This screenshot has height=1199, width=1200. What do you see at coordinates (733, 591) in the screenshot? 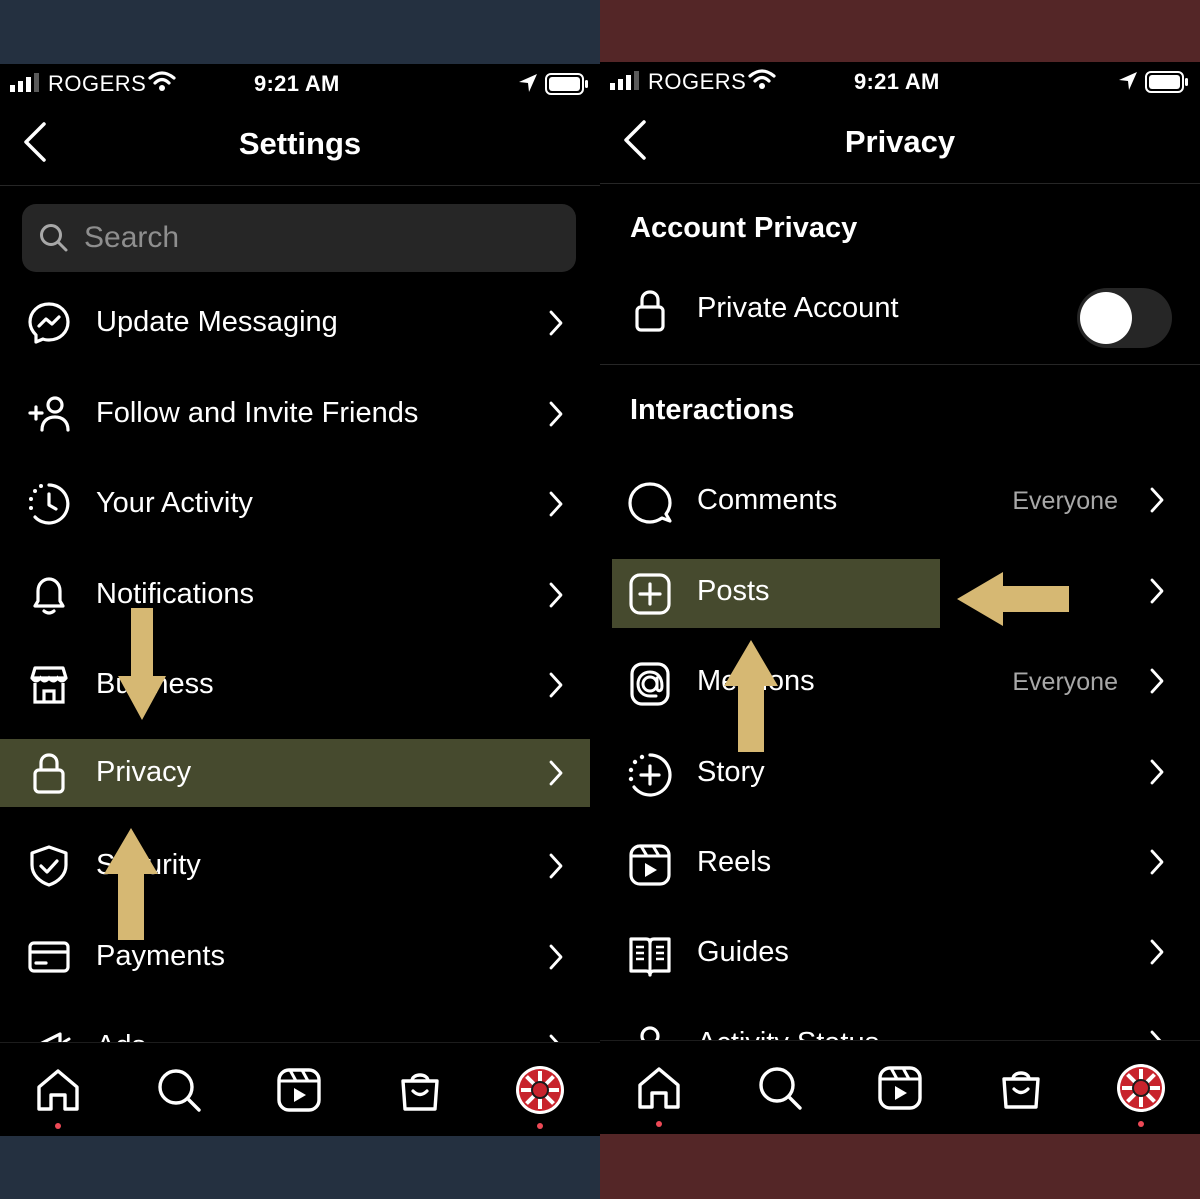
I see `privacy-item-label: Posts` at bounding box center [733, 591].